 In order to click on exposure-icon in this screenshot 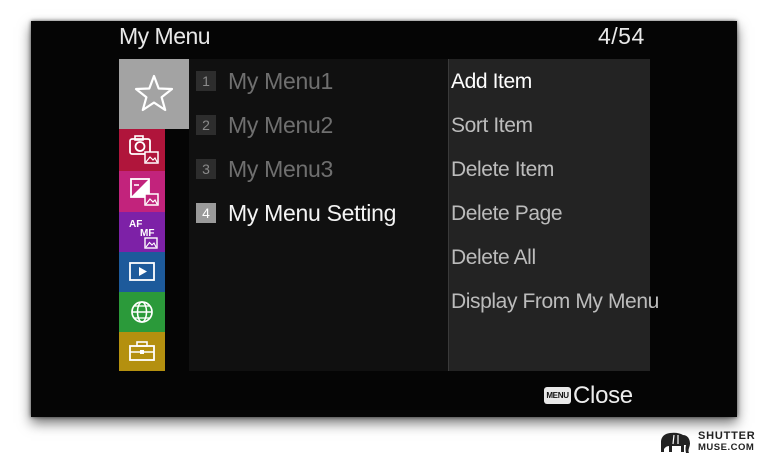, I will do `click(144, 192)`.